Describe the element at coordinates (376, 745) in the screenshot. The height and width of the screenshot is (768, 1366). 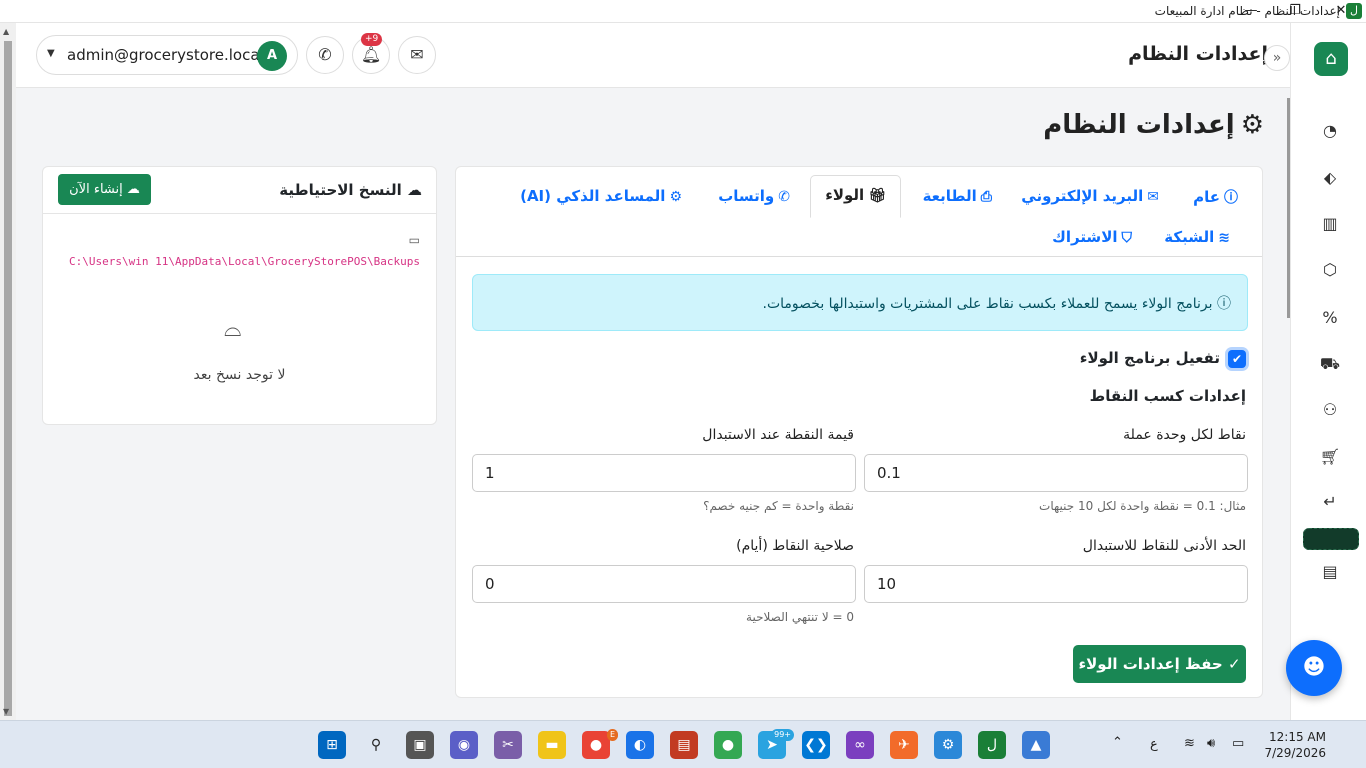
I see `search-icon: ⚲` at that location.